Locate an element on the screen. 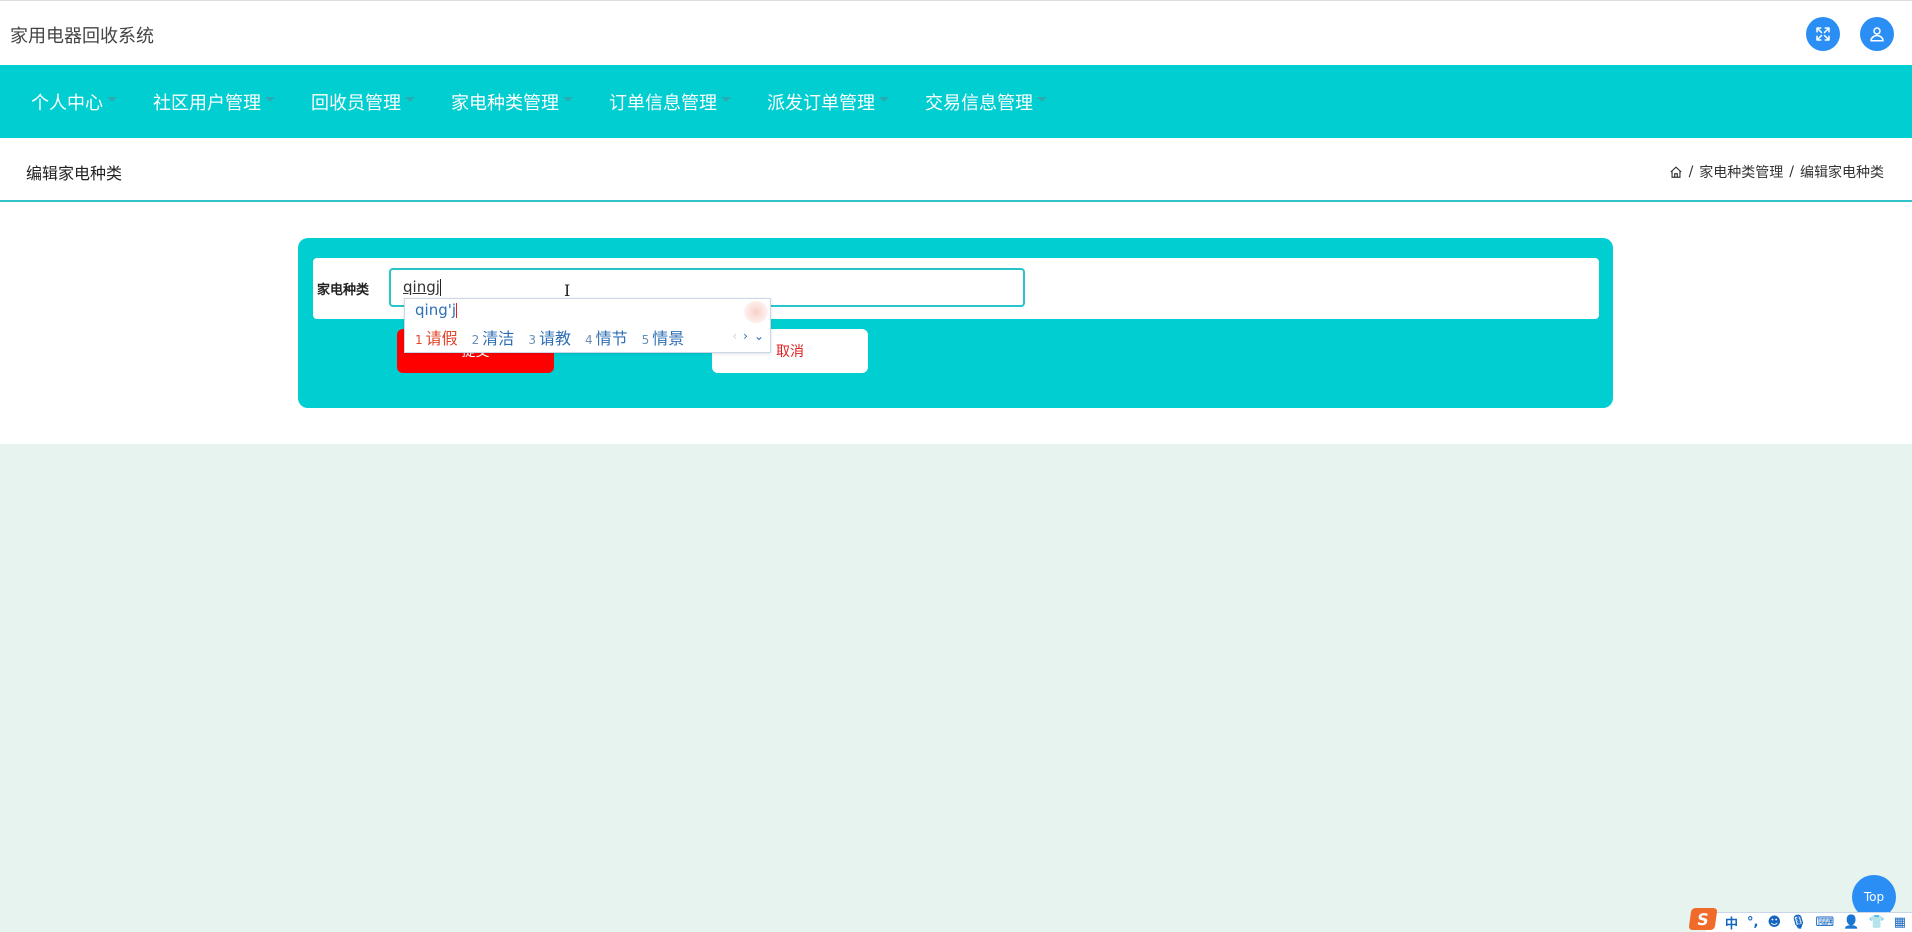 This screenshot has width=1912, height=932. top-header: 家用电器回收系统 is located at coordinates (956, 32).